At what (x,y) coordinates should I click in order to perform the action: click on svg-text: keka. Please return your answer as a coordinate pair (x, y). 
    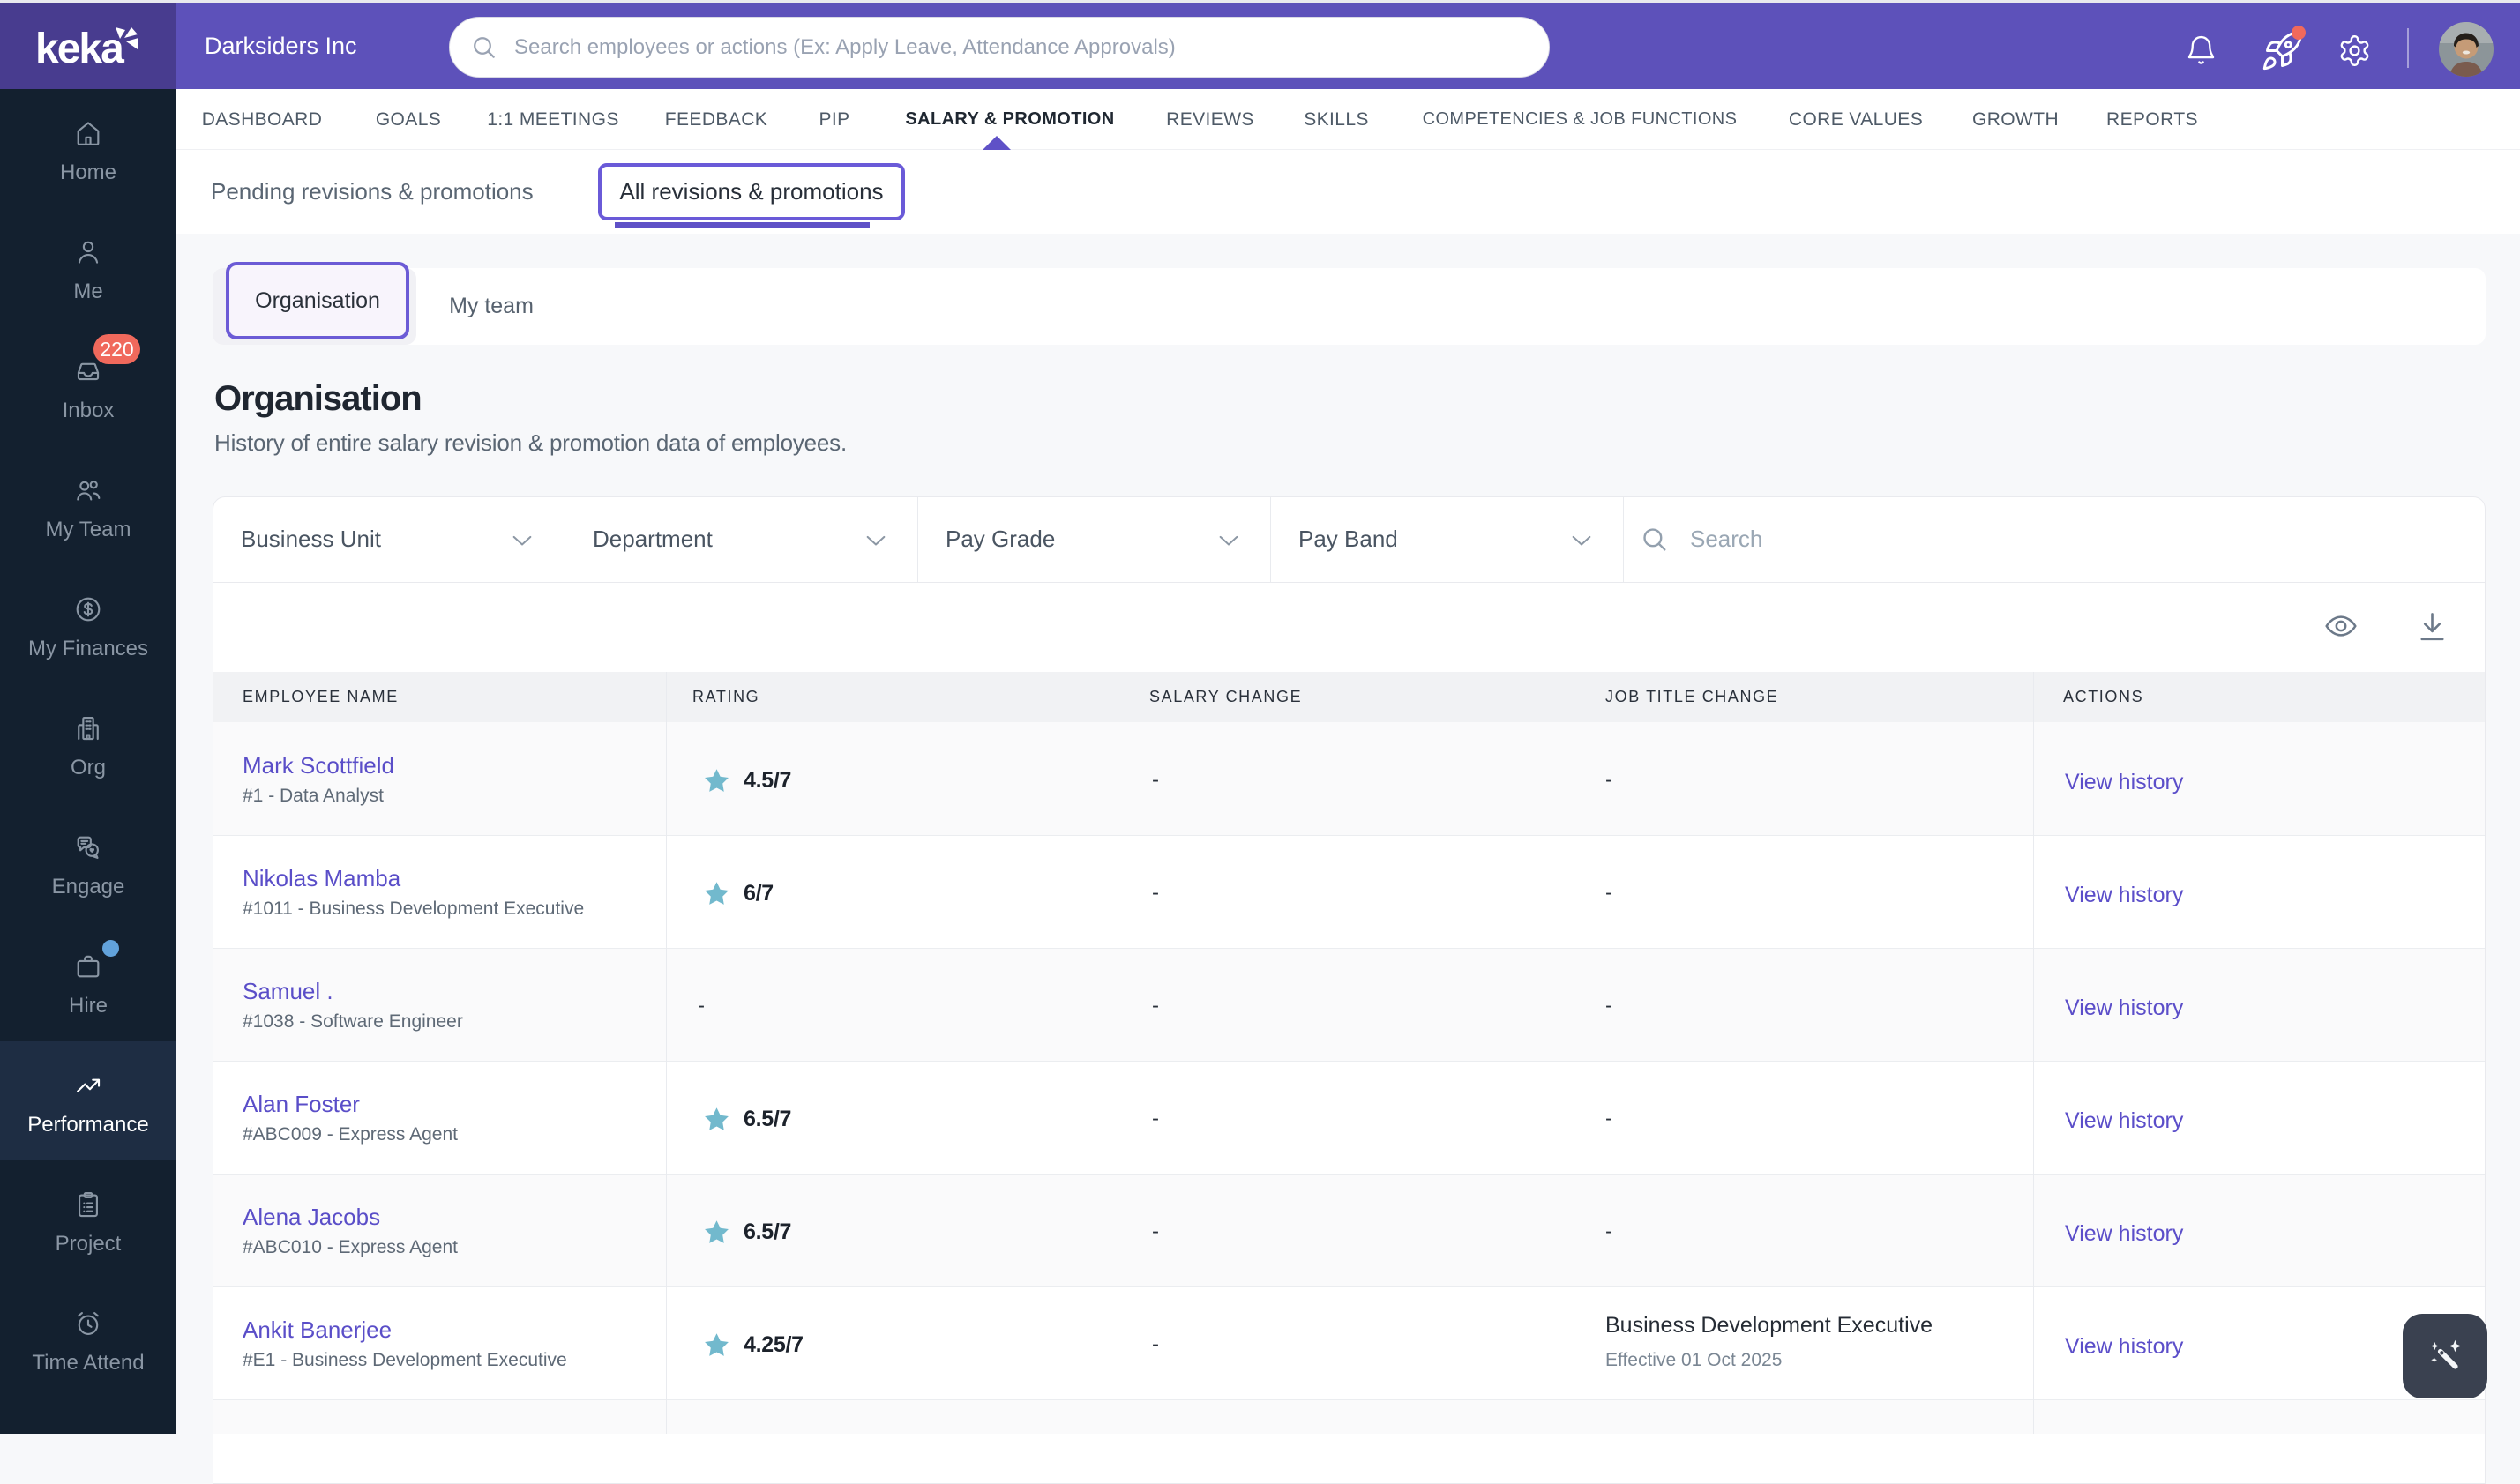
    Looking at the image, I should click on (79, 49).